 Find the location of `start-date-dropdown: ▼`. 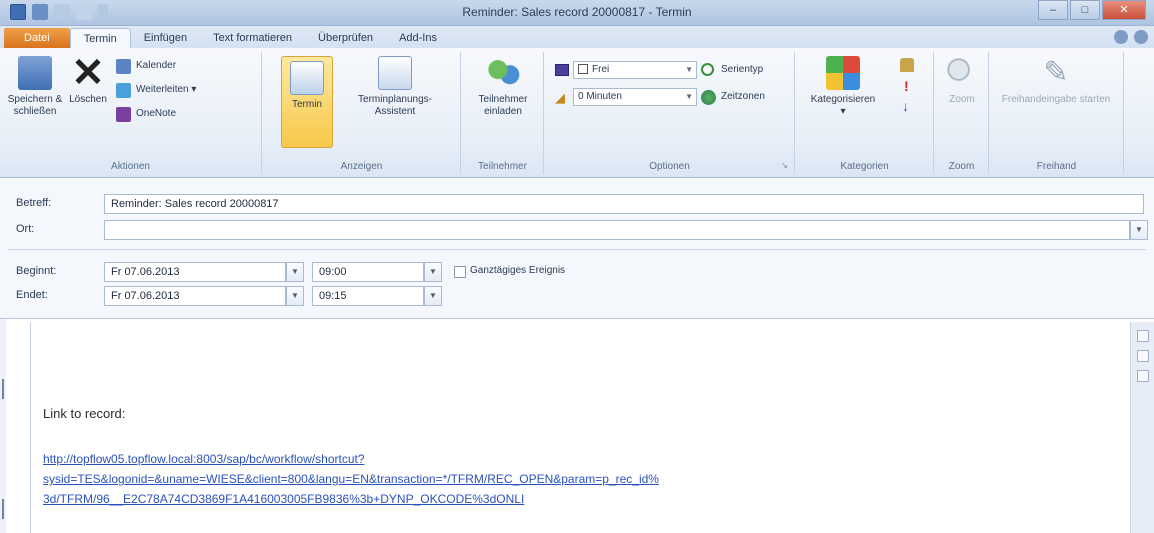

start-date-dropdown: ▼ is located at coordinates (295, 272).